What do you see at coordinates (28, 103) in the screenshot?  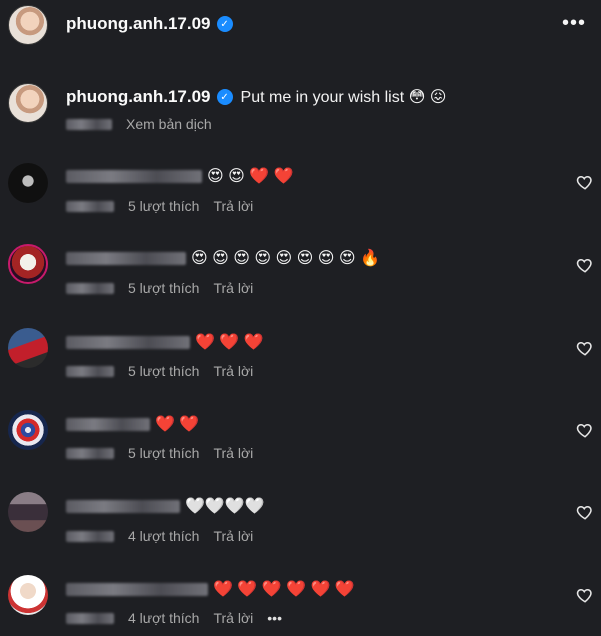 I see `caption-author-avatar` at bounding box center [28, 103].